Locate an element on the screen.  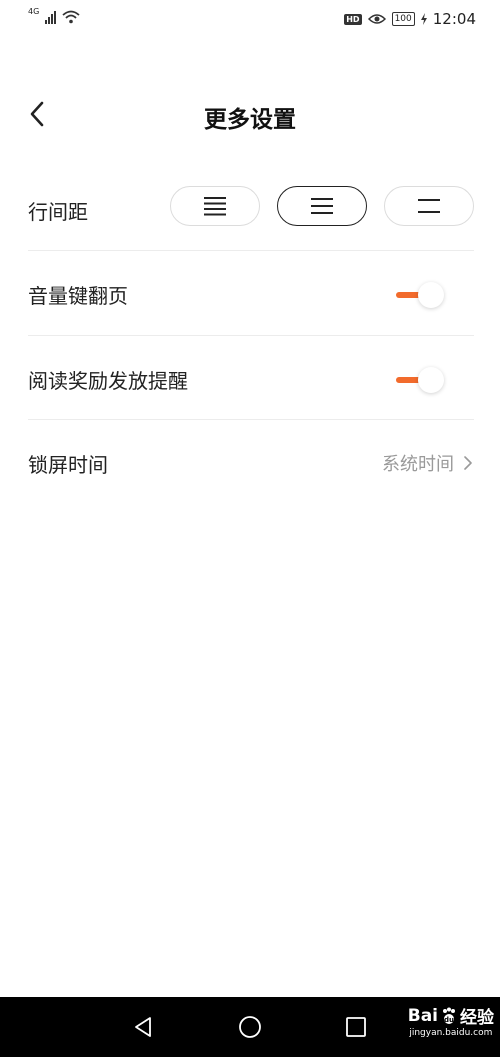
paw-icon: du is located at coordinates (449, 1015).